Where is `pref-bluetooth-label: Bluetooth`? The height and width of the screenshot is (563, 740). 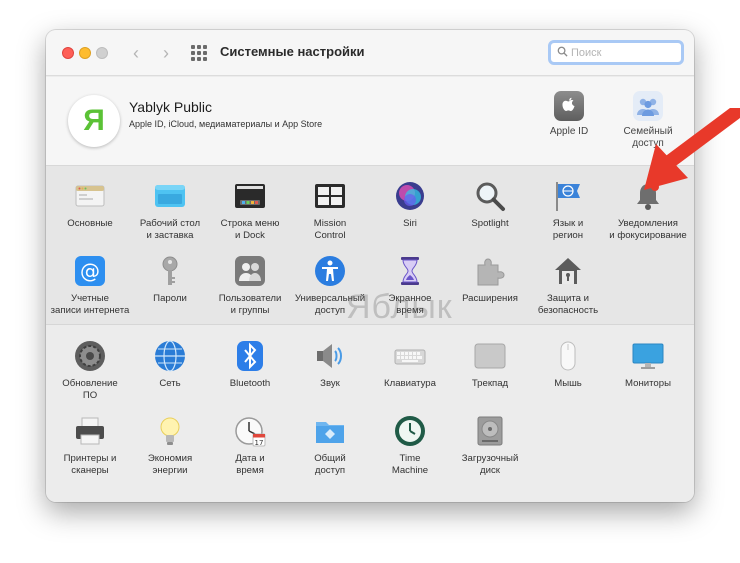 pref-bluetooth-label: Bluetooth is located at coordinates (250, 383).